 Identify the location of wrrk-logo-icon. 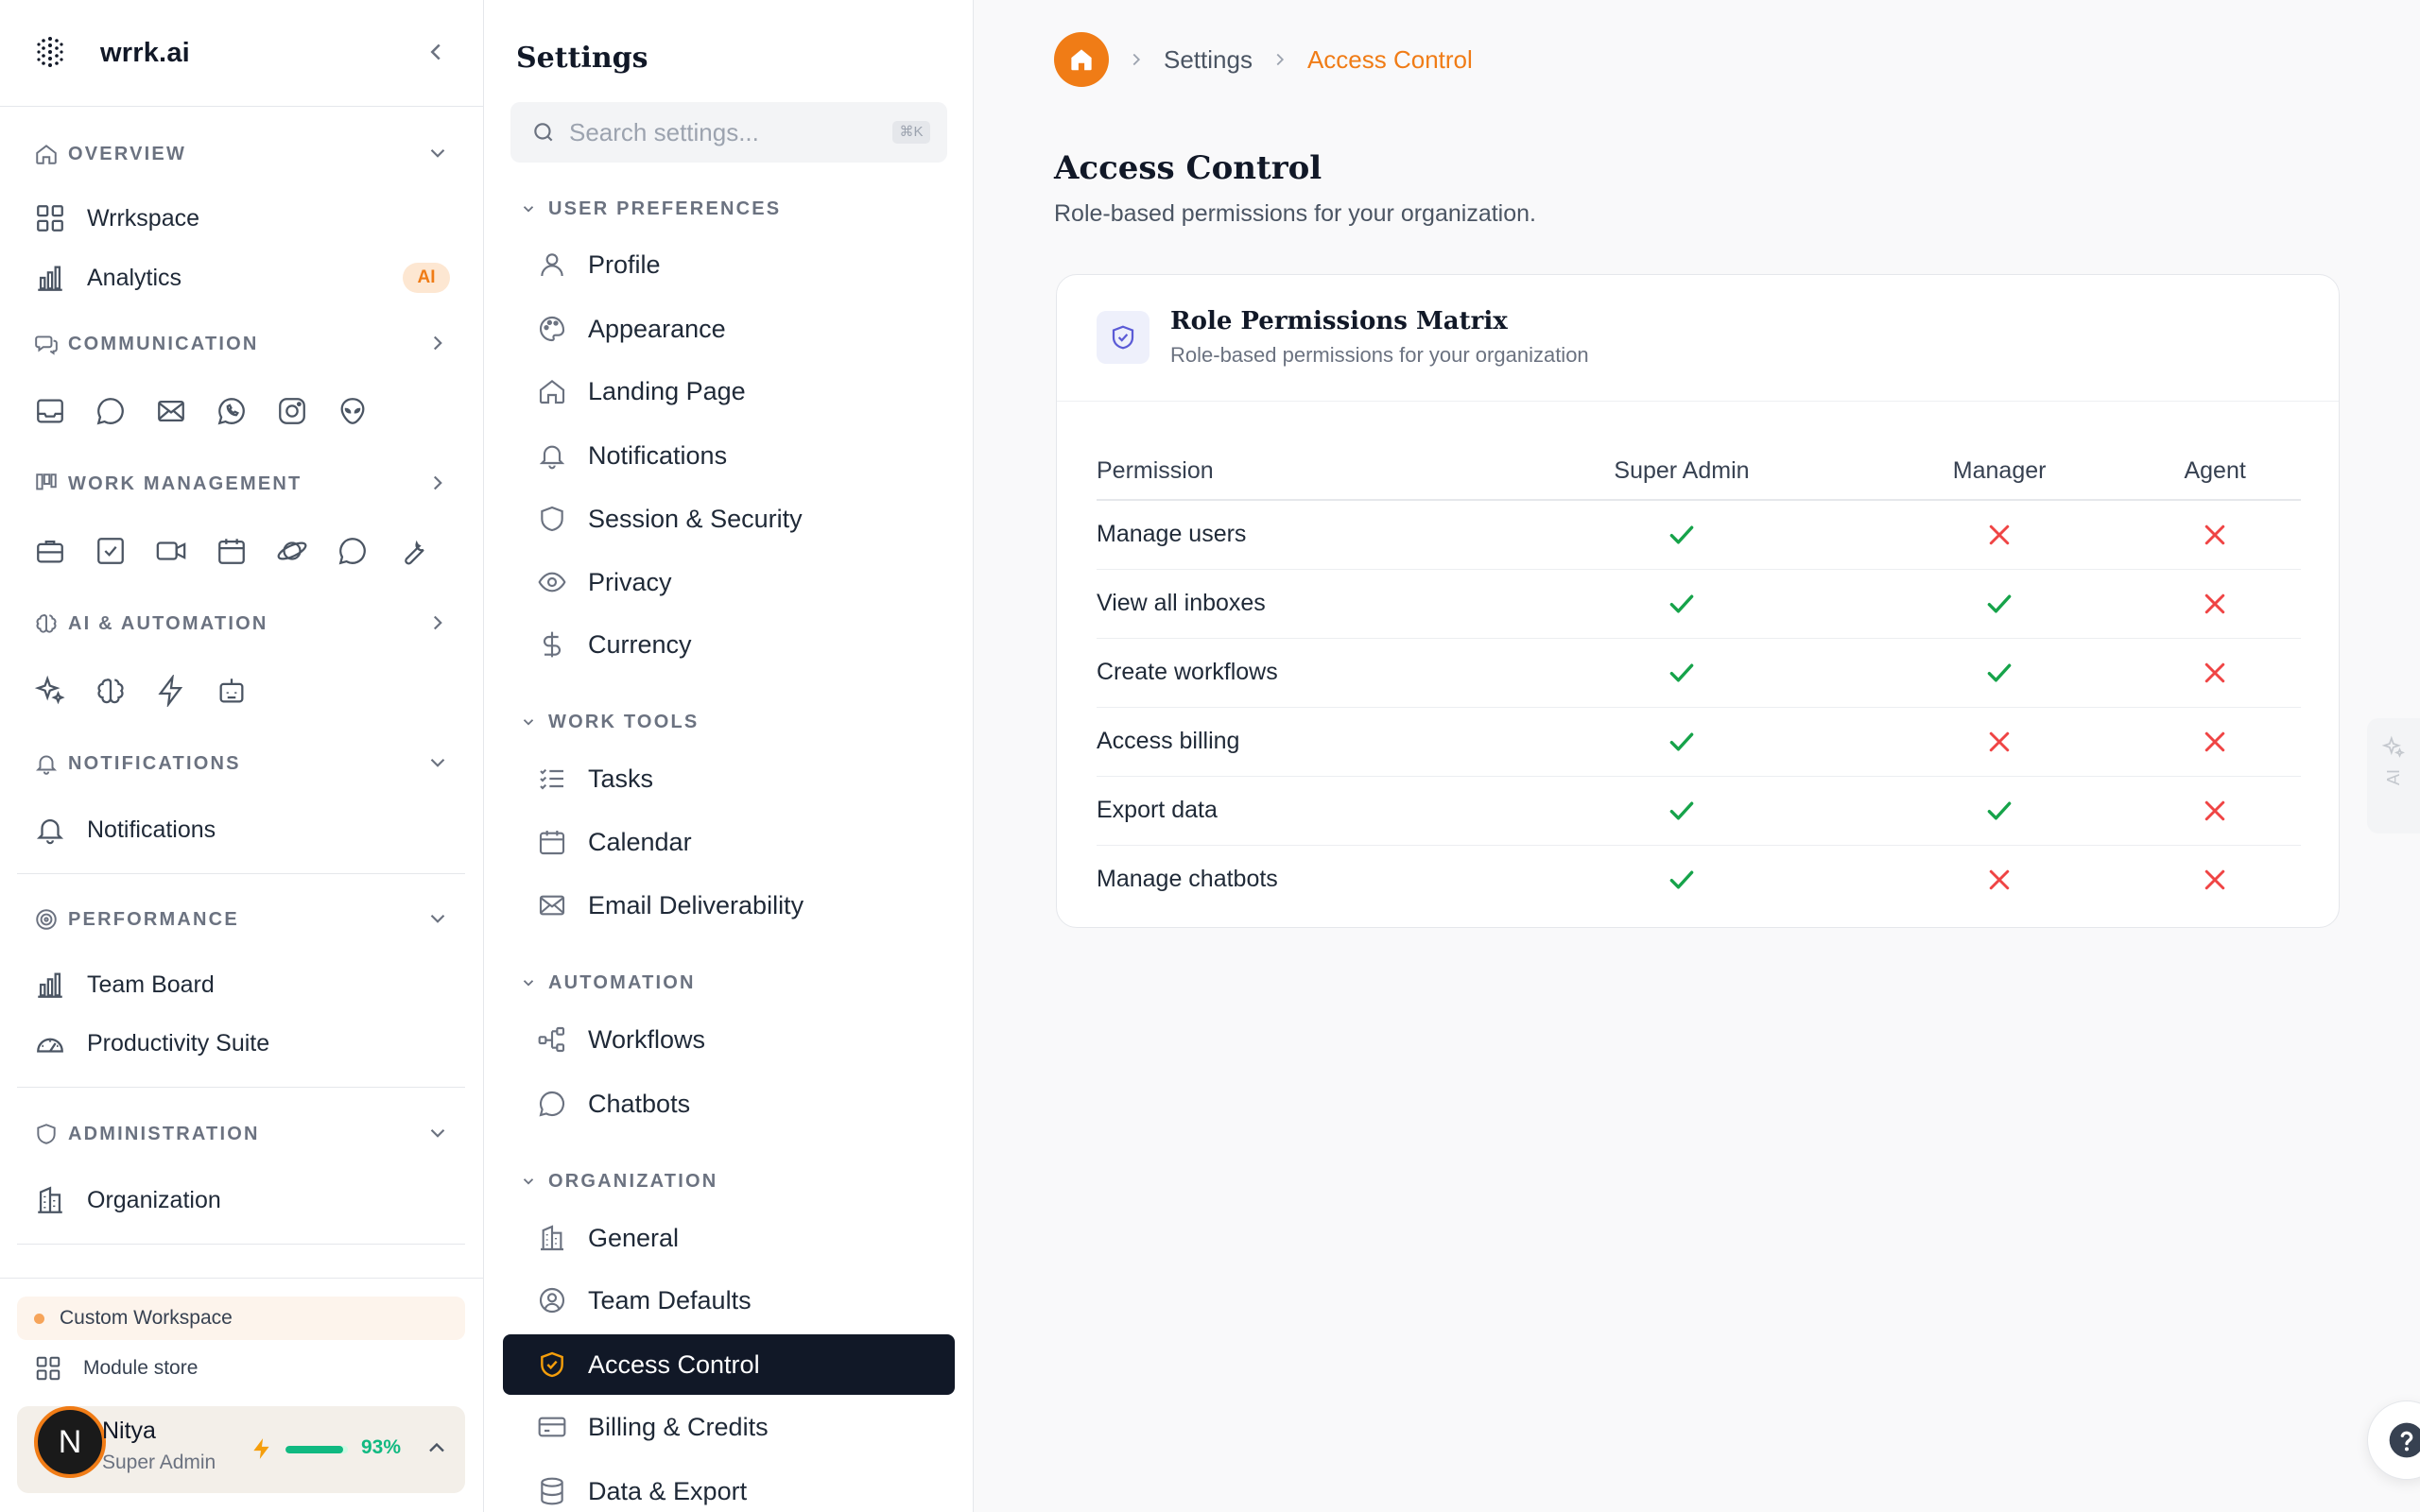
(50, 52).